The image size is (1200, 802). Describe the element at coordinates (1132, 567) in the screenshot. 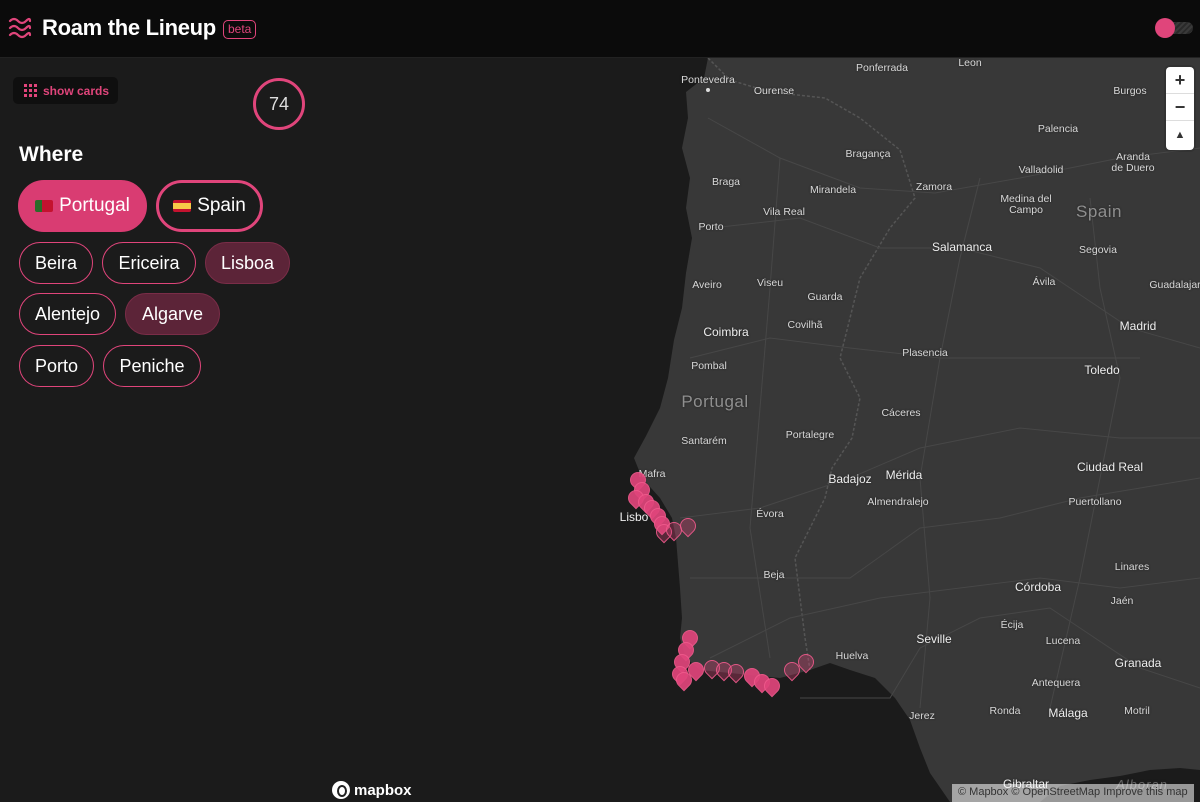

I see `map-label-linares: Linares` at that location.